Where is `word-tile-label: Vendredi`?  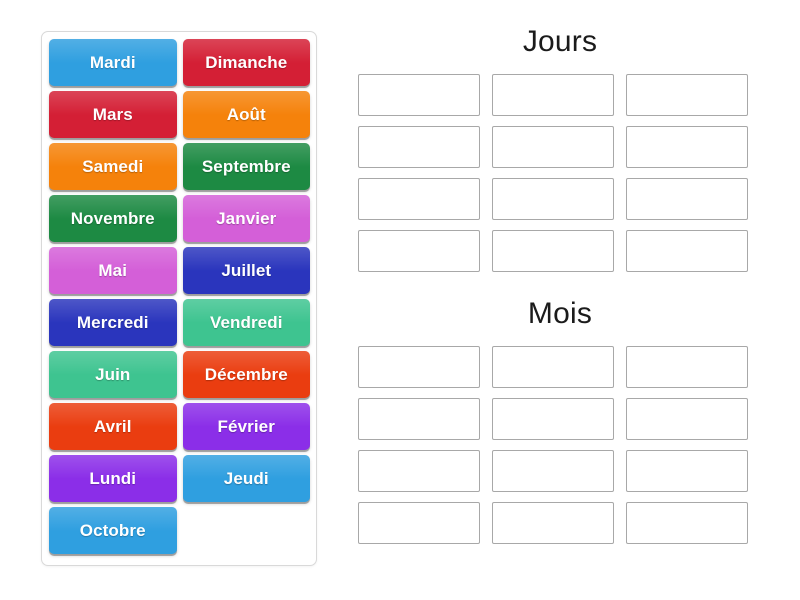
word-tile-label: Vendredi is located at coordinates (246, 322).